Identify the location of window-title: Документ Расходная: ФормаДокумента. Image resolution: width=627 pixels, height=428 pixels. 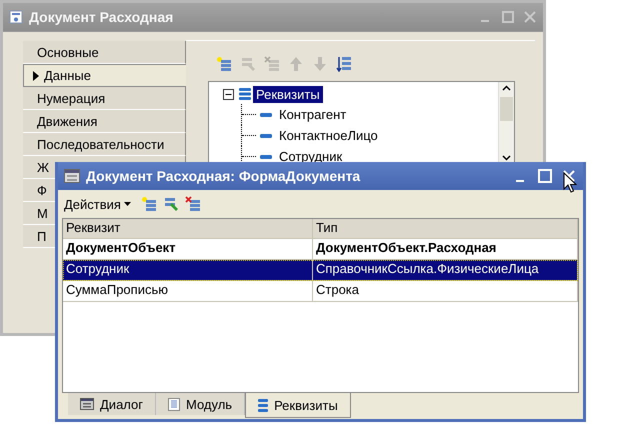
(223, 176).